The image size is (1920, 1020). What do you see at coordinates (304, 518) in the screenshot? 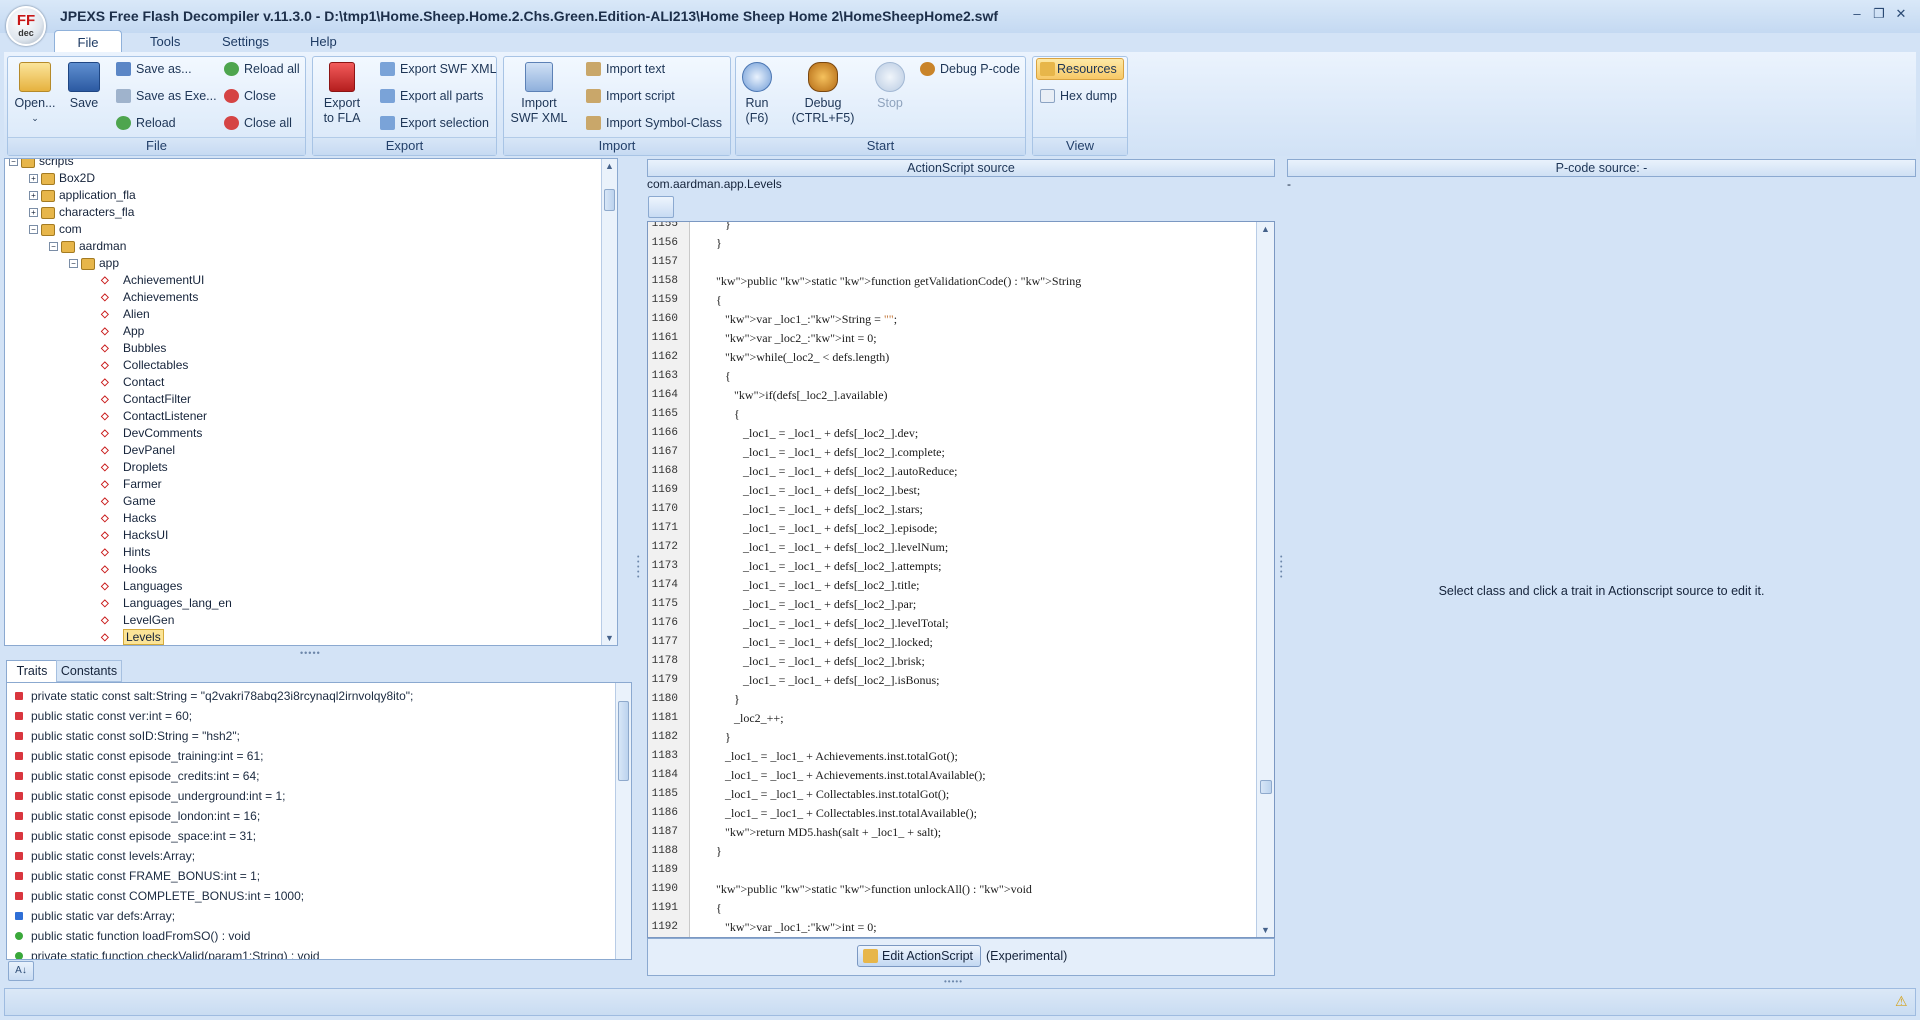
I see `tree-item: ◇ Hacks` at bounding box center [304, 518].